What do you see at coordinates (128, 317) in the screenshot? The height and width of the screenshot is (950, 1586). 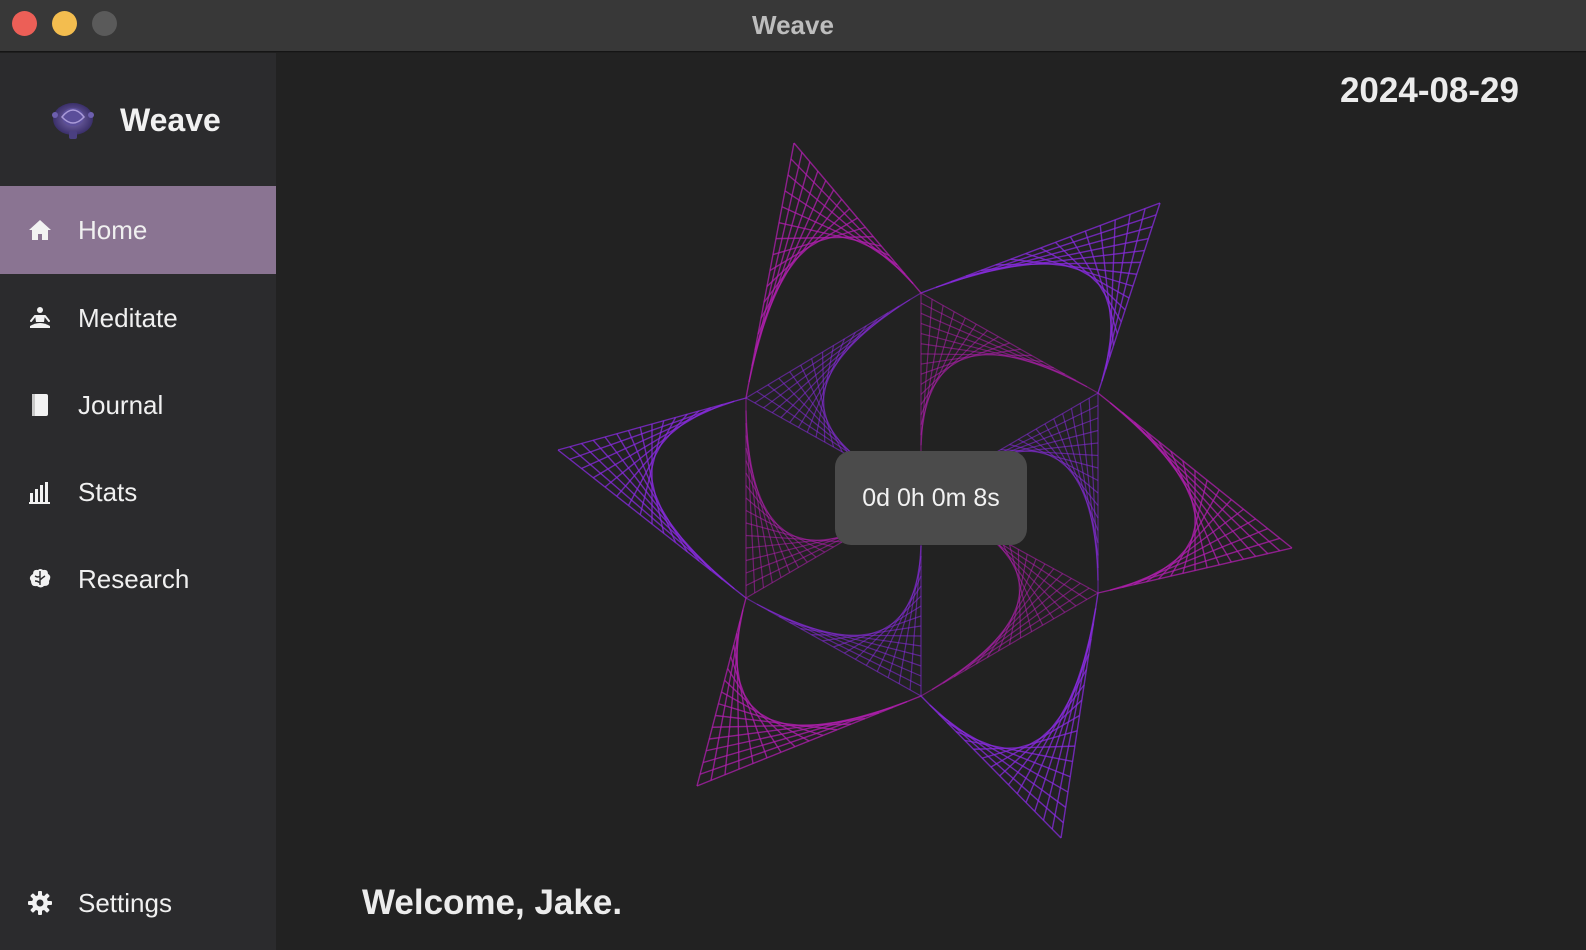 I see `sidebar-item-label: Meditate` at bounding box center [128, 317].